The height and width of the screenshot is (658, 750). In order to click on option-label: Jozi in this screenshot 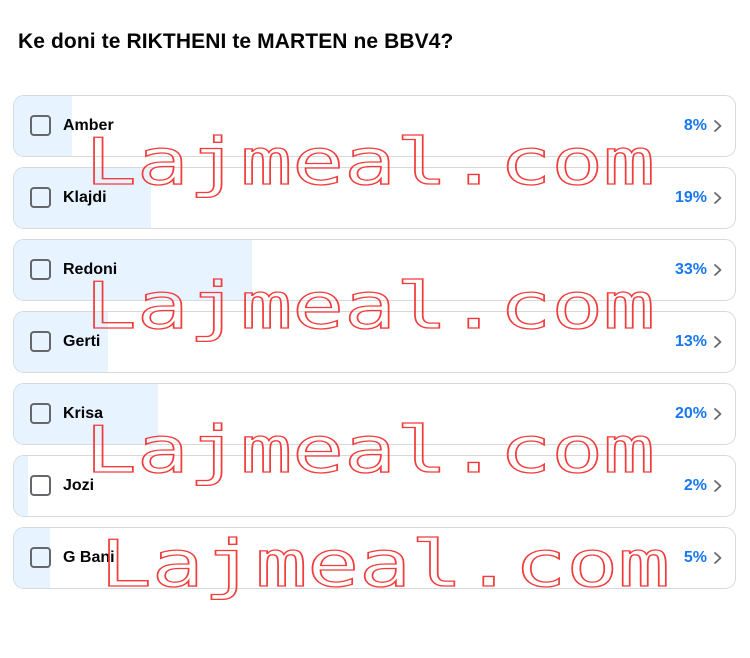, I will do `click(79, 485)`.